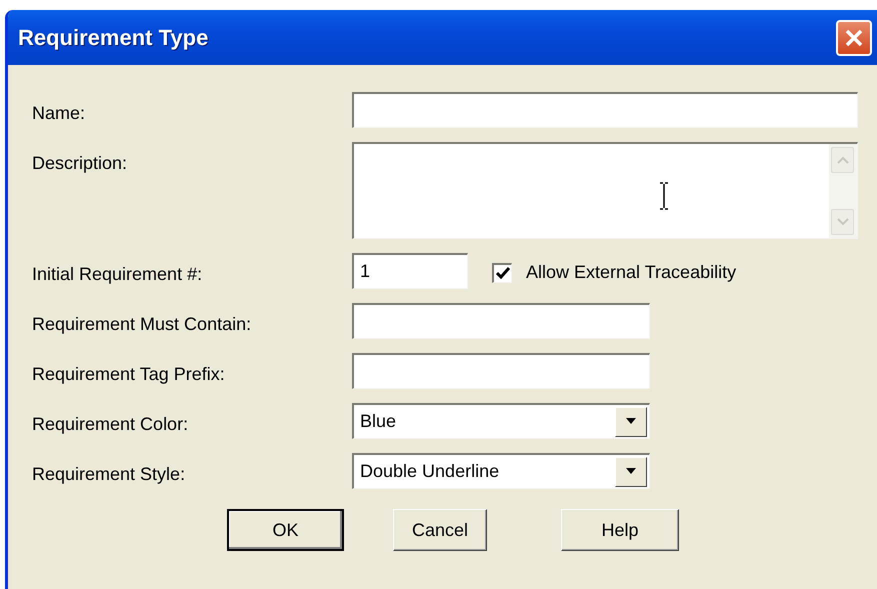  Describe the element at coordinates (111, 424) in the screenshot. I see `field-label: Requirement Color:` at that location.